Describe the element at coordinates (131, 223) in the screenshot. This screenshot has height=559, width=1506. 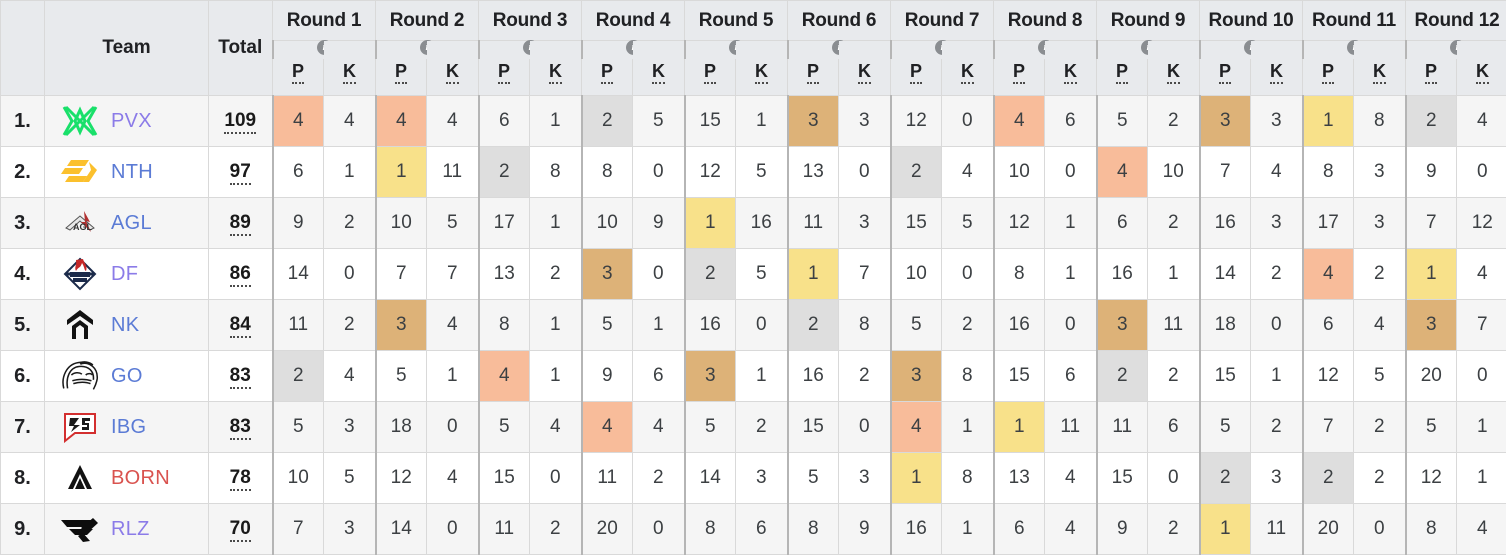
I see `team-name-label: AGL` at that location.